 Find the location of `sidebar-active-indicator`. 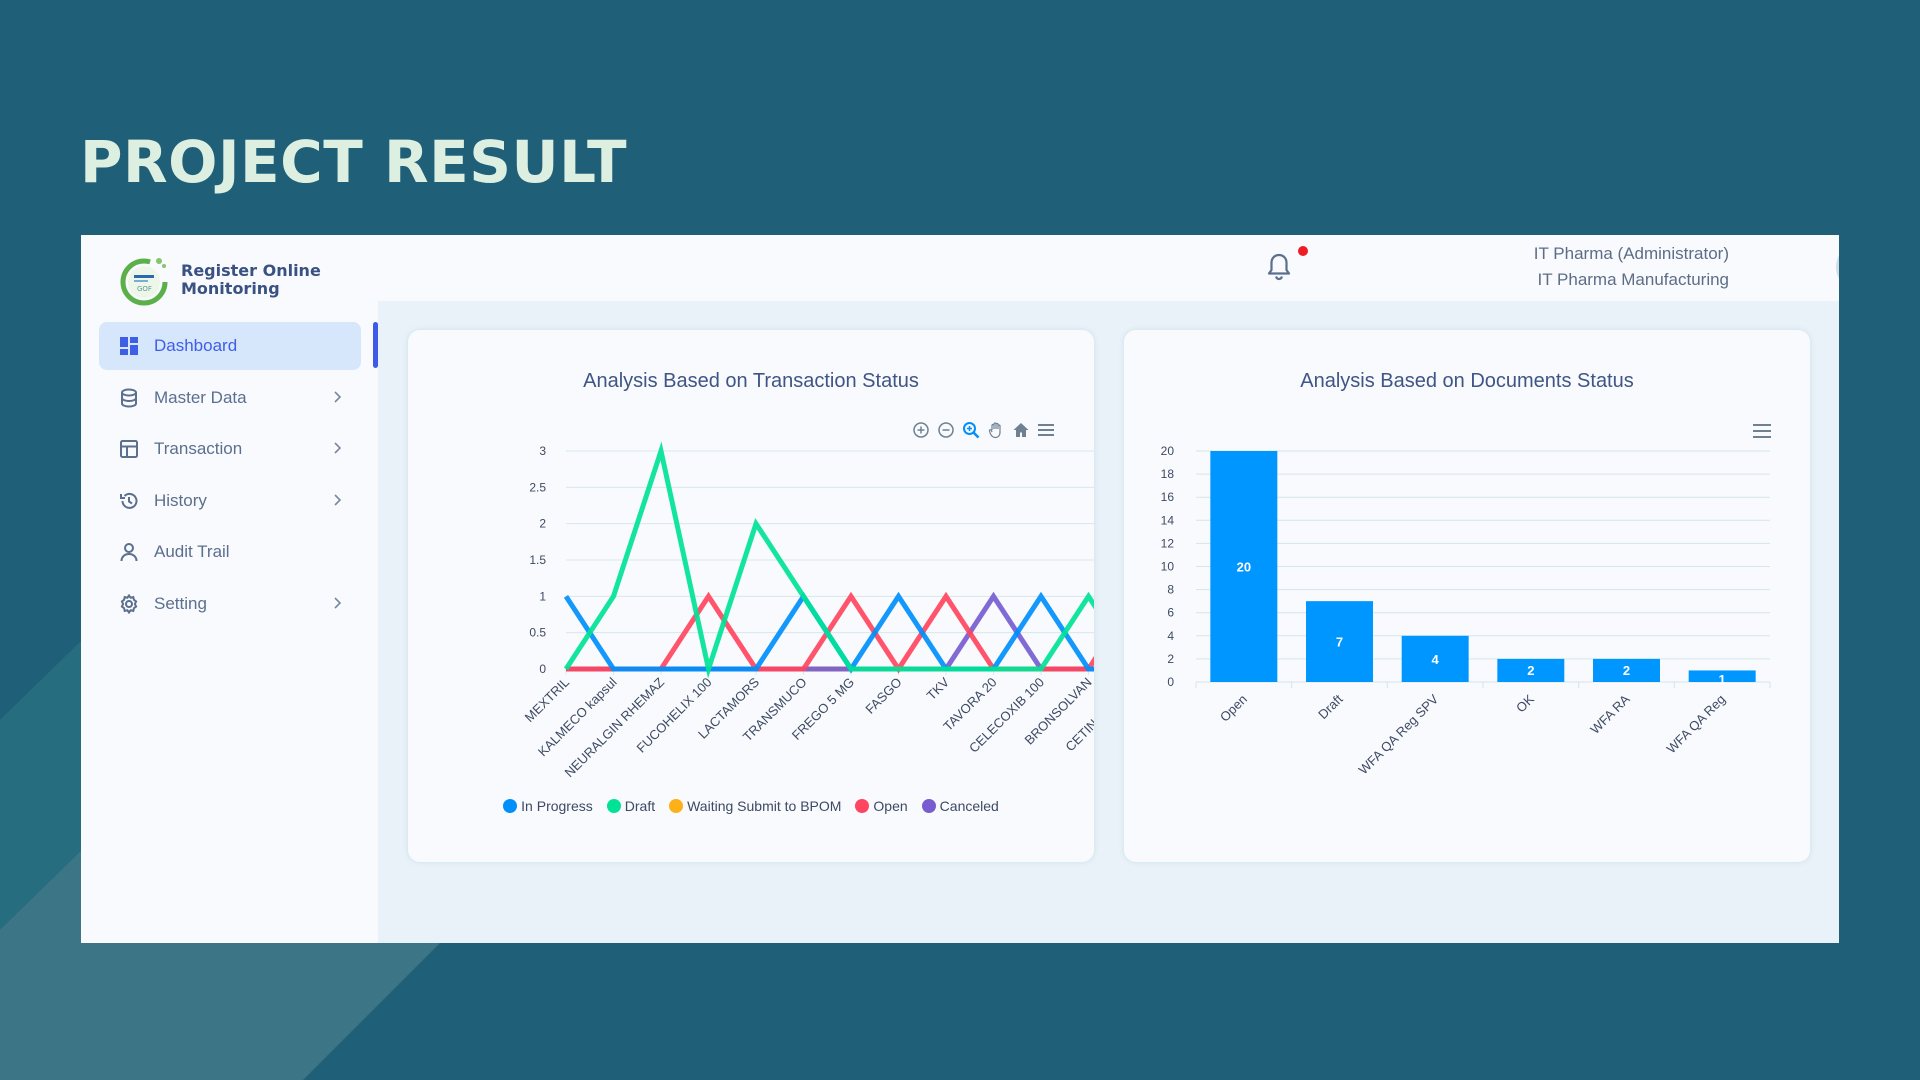

sidebar-active-indicator is located at coordinates (375, 345).